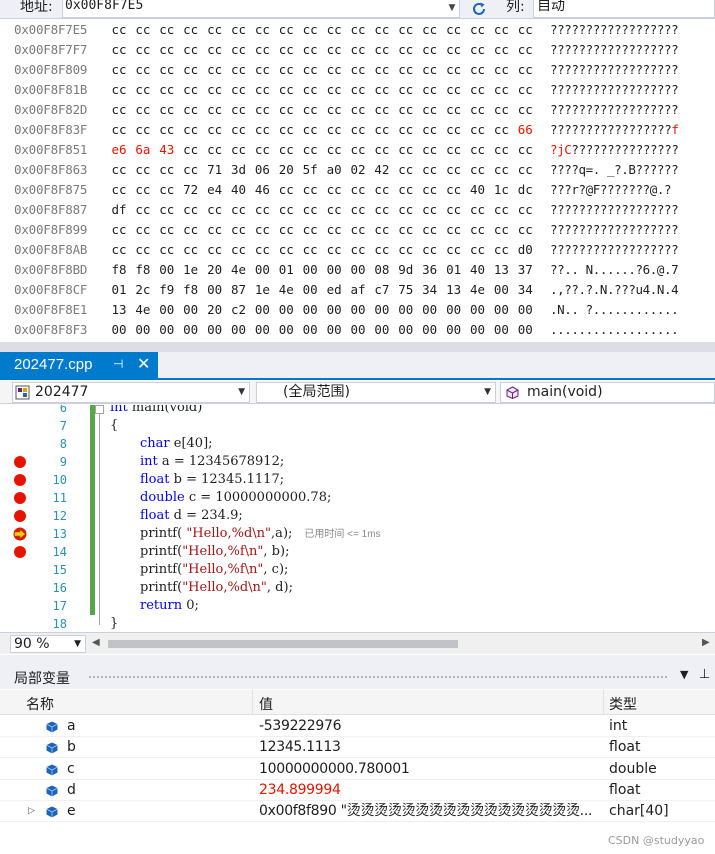  Describe the element at coordinates (357, 570) in the screenshot. I see `code-line: 15 printf("Hello,%f\n", c);` at that location.